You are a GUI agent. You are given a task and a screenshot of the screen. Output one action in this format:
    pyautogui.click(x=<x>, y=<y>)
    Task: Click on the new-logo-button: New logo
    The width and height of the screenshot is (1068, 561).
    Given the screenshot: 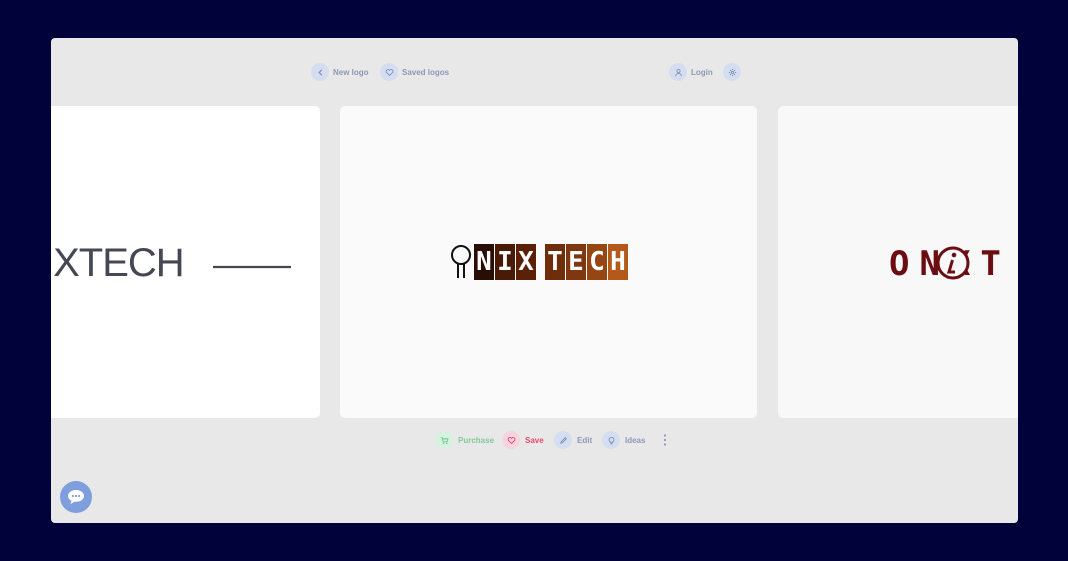 What is the action you would take?
    pyautogui.click(x=340, y=72)
    